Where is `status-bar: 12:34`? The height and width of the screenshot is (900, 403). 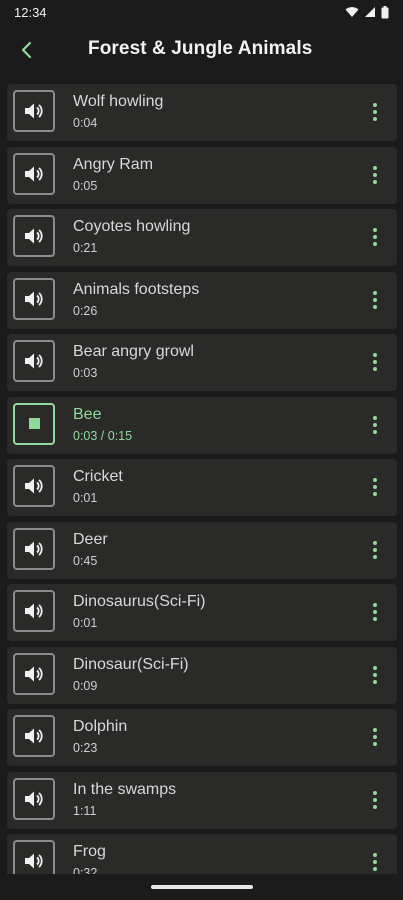 status-bar: 12:34 is located at coordinates (201, 12).